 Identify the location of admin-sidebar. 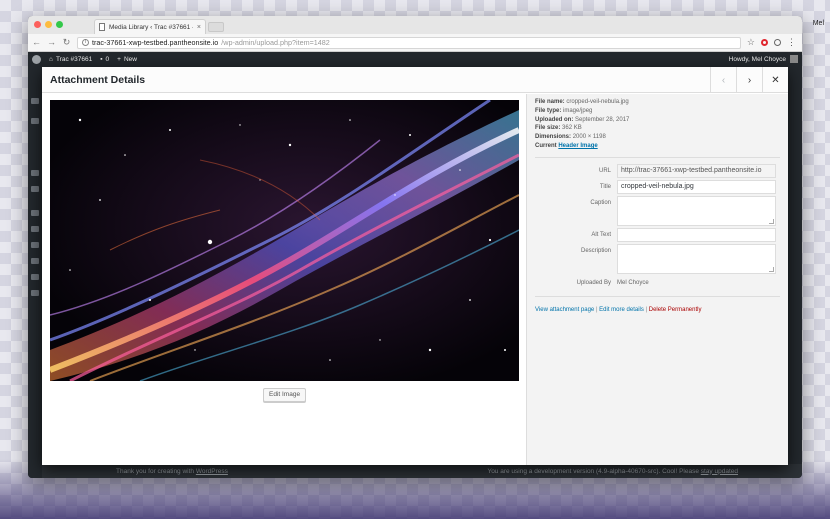
(35, 272).